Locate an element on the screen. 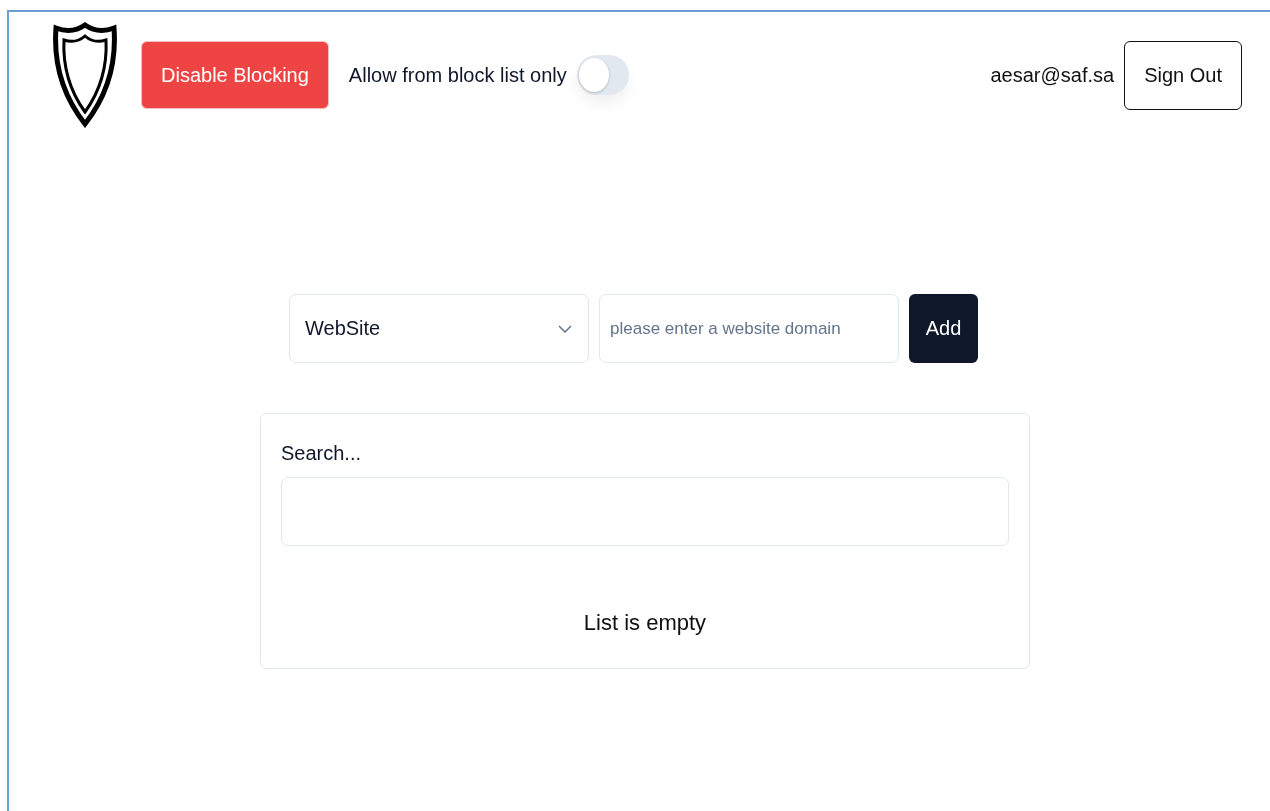  add-button: Add is located at coordinates (943, 328).